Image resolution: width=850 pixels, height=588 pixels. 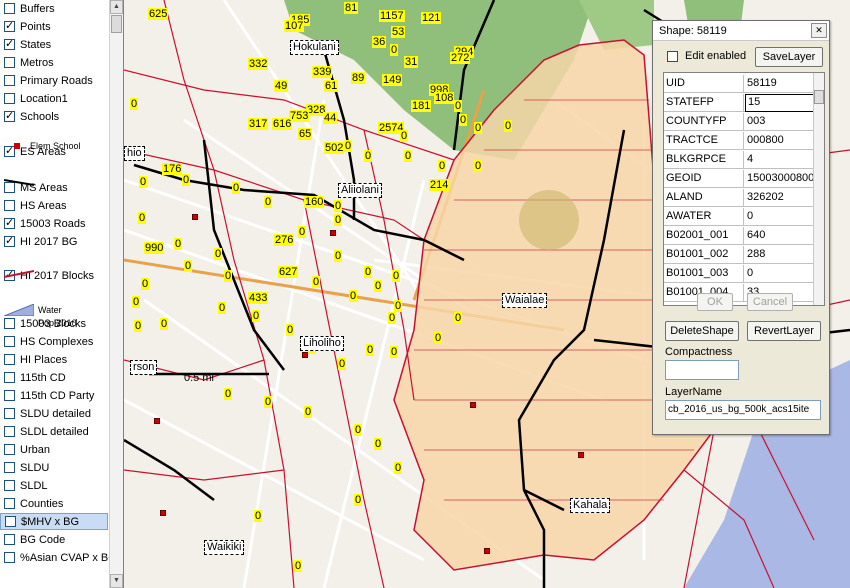 I want to click on scroll-down-arrow-icon: ▼, so click(x=116, y=581).